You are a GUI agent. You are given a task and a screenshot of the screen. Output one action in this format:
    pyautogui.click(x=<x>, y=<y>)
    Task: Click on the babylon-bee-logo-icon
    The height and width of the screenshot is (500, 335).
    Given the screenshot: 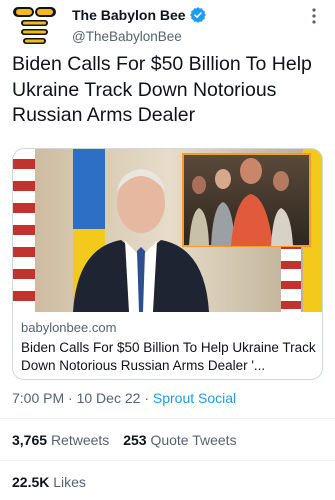 What is the action you would take?
    pyautogui.click(x=34, y=26)
    